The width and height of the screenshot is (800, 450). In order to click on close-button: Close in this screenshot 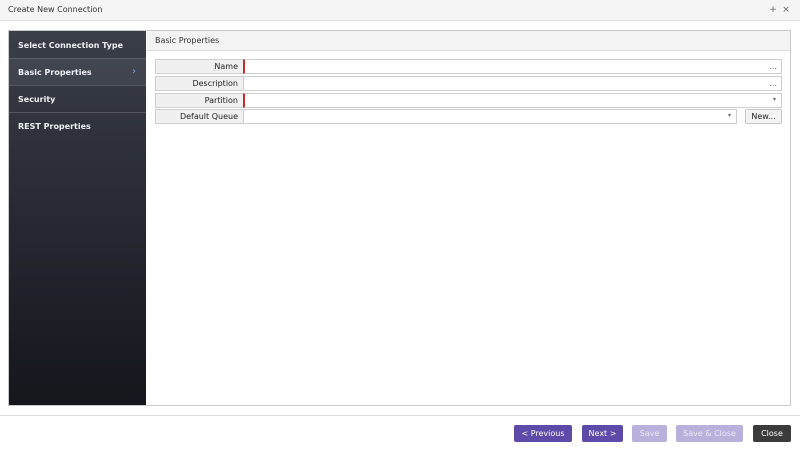, I will do `click(772, 433)`.